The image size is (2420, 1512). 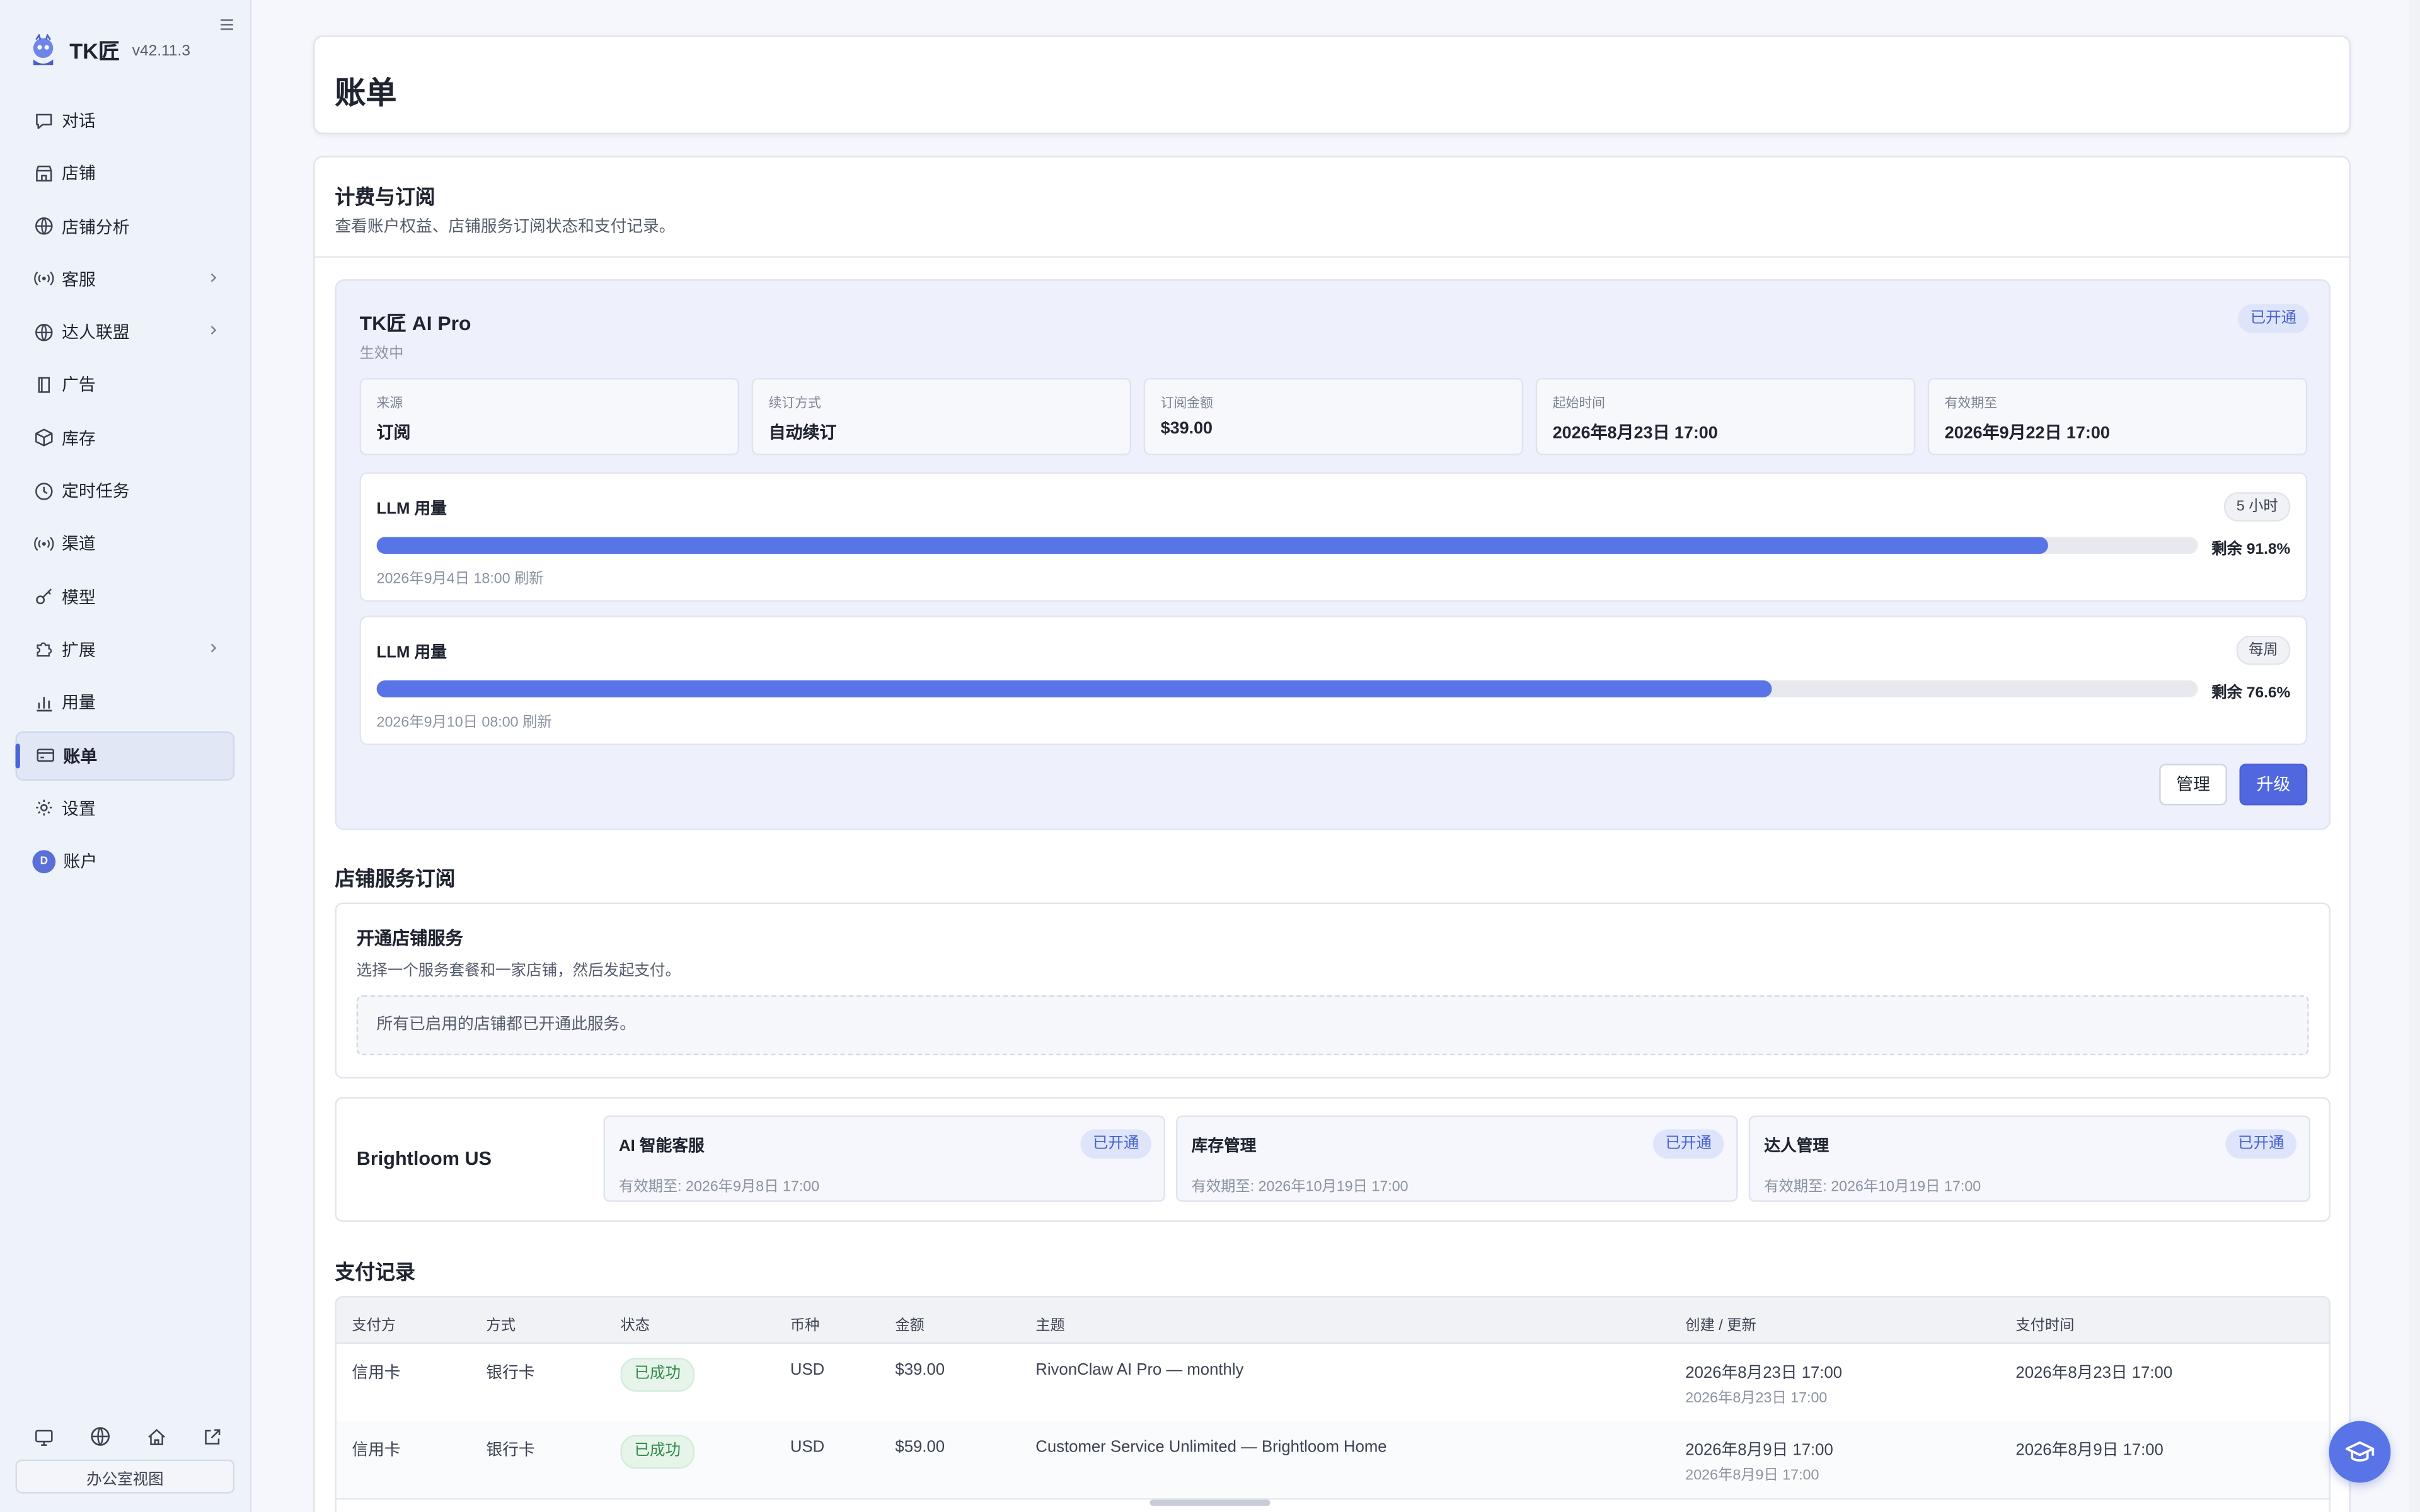 What do you see at coordinates (2274, 785) in the screenshot?
I see `upgrade-button: 升级` at bounding box center [2274, 785].